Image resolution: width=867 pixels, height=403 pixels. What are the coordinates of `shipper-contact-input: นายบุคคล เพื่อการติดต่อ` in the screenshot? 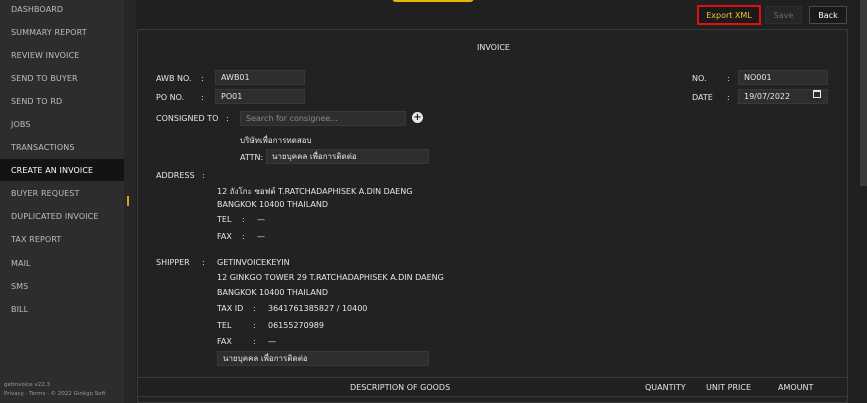 It's located at (323, 358).